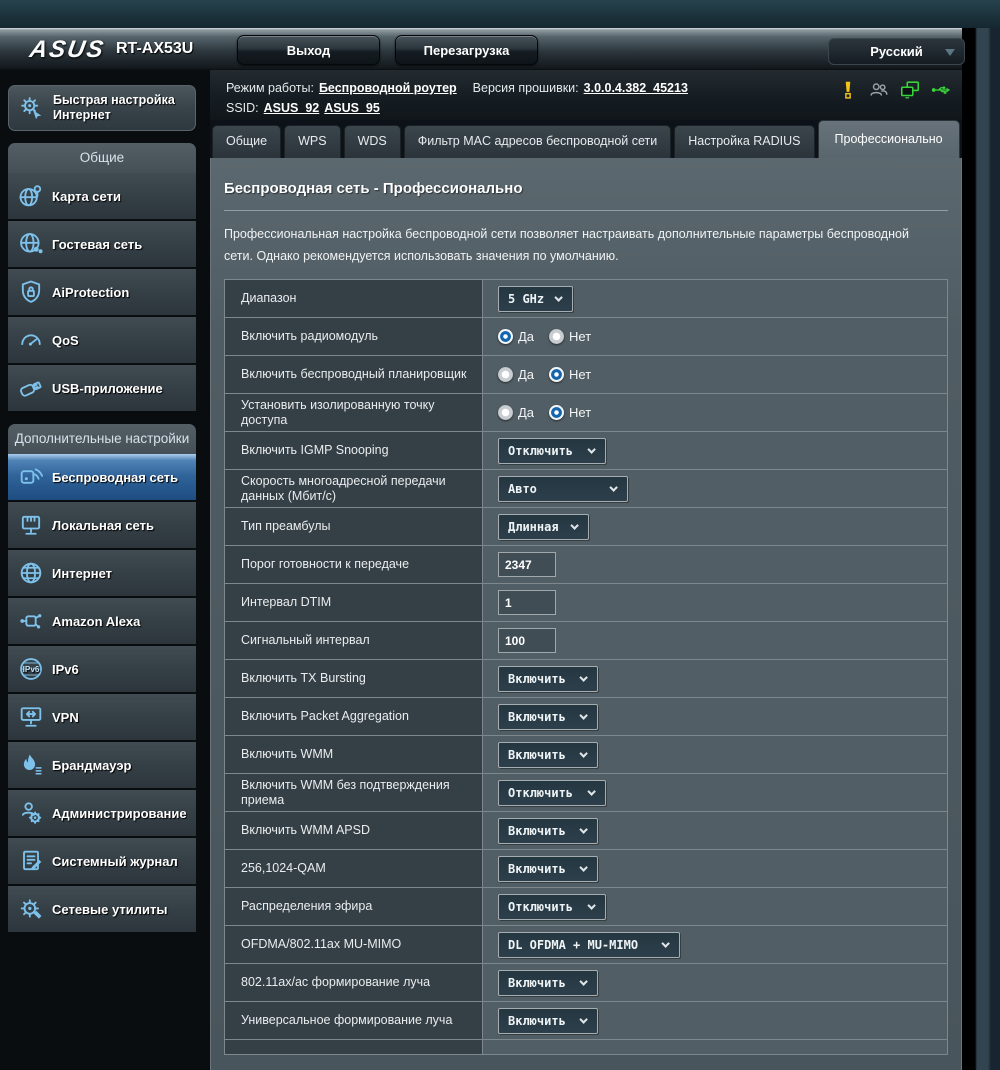  I want to click on form-row-label: Интервал DTIM, so click(354, 602).